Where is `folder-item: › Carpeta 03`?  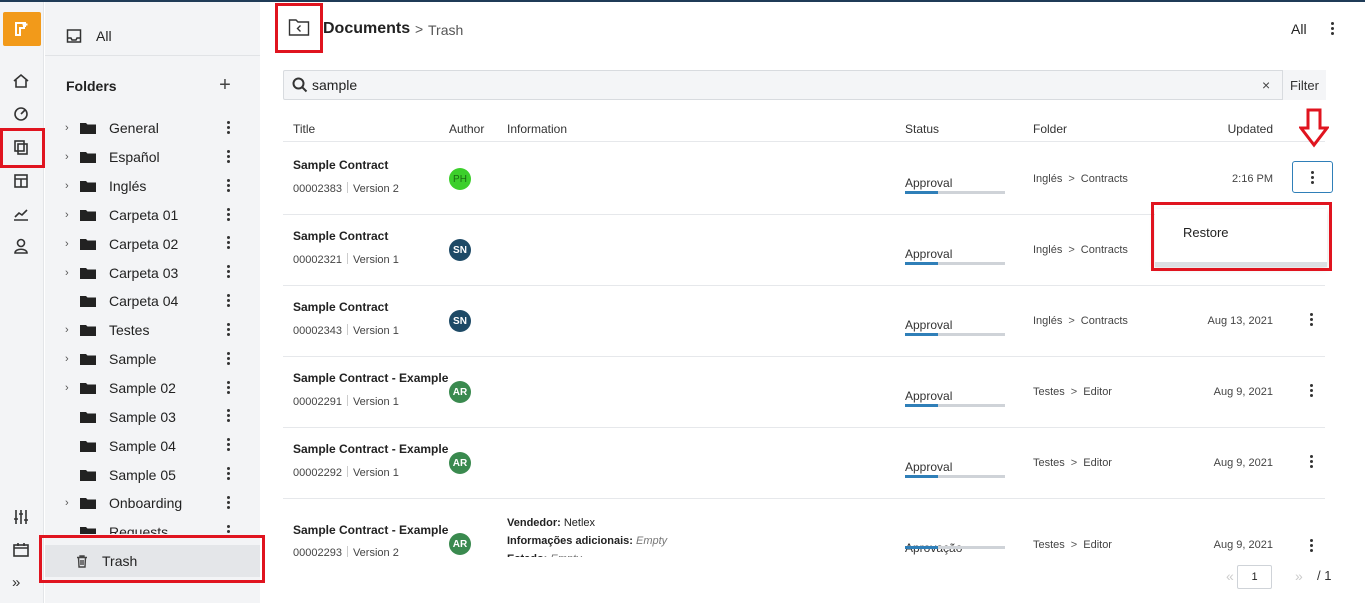
folder-item: › Carpeta 03 is located at coordinates (152, 272).